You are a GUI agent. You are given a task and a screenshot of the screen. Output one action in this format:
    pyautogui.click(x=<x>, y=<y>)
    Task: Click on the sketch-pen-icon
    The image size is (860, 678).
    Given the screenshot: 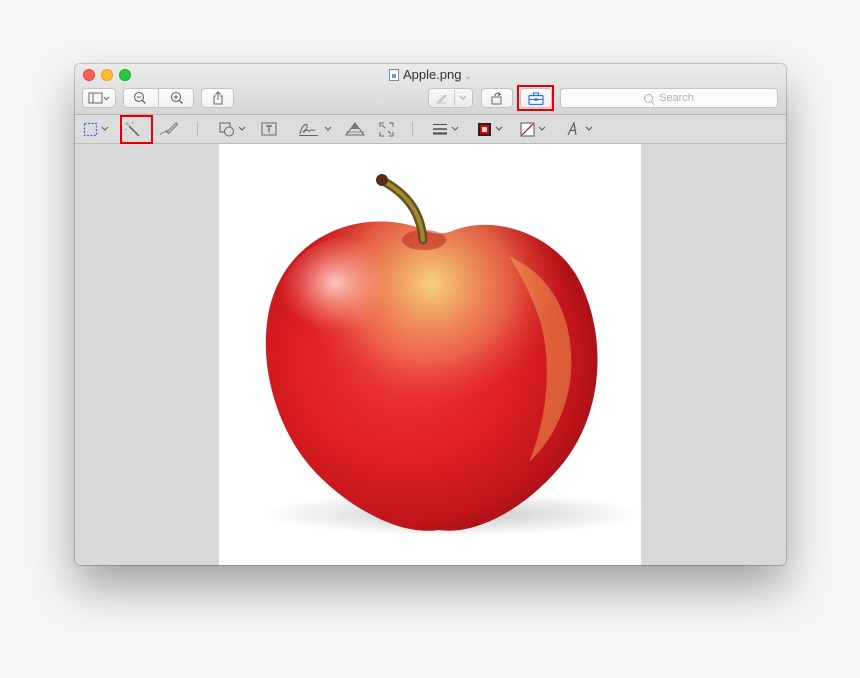 What is the action you would take?
    pyautogui.click(x=169, y=129)
    